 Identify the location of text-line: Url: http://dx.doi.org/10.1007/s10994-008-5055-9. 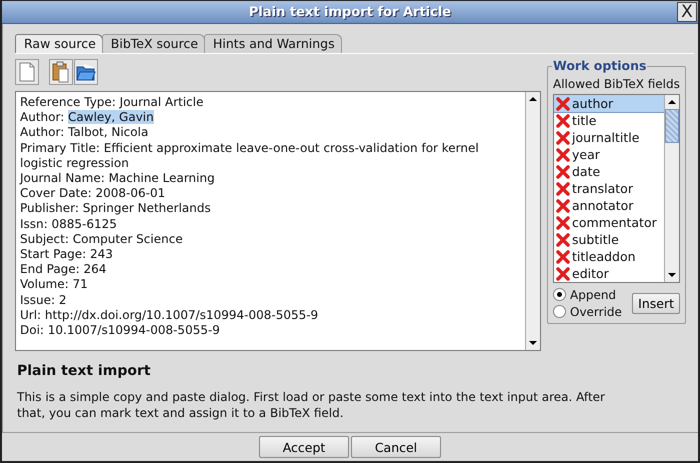
(169, 315).